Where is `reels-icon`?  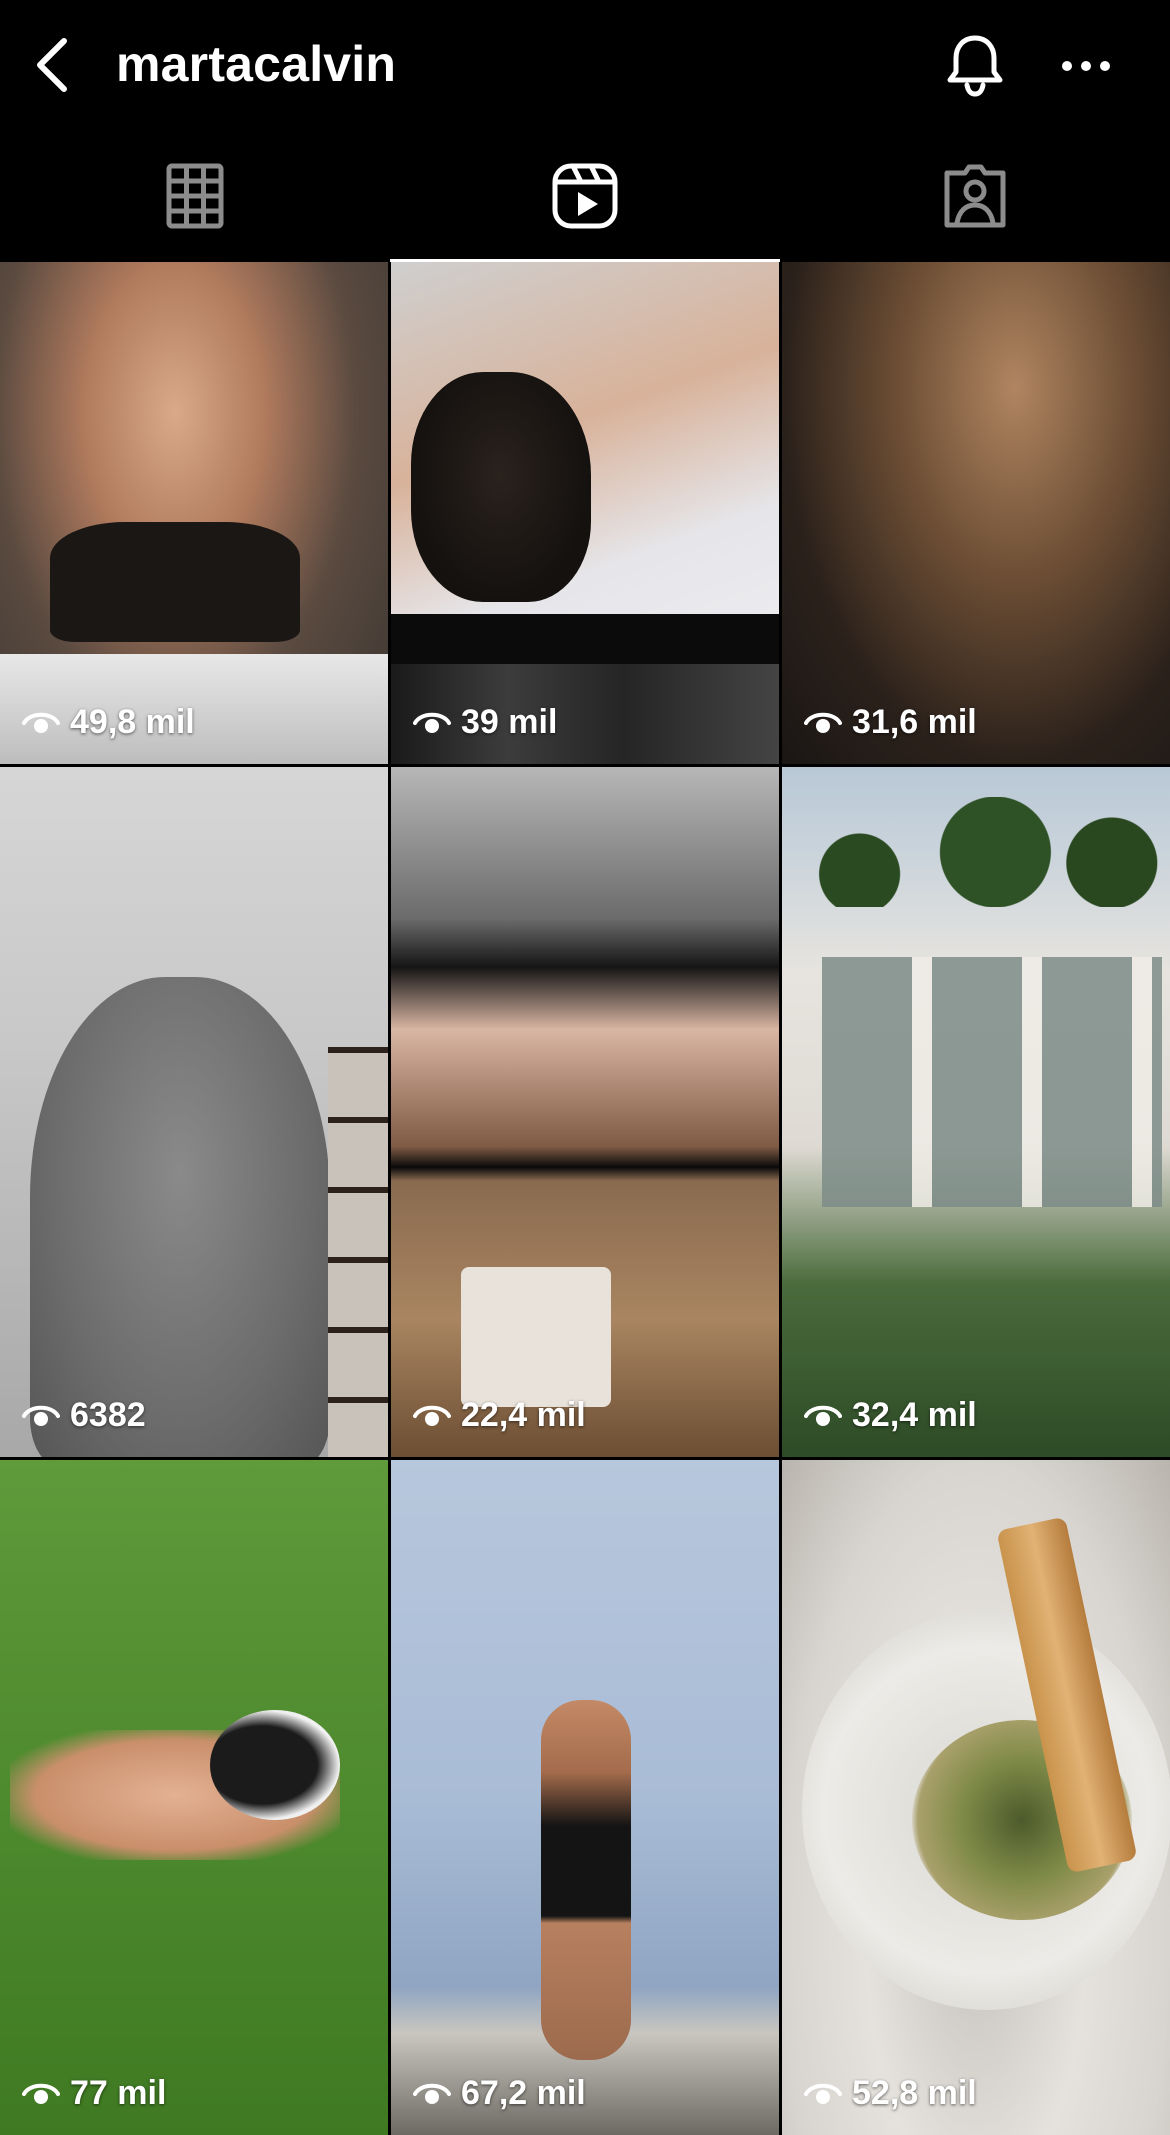 reels-icon is located at coordinates (585, 196).